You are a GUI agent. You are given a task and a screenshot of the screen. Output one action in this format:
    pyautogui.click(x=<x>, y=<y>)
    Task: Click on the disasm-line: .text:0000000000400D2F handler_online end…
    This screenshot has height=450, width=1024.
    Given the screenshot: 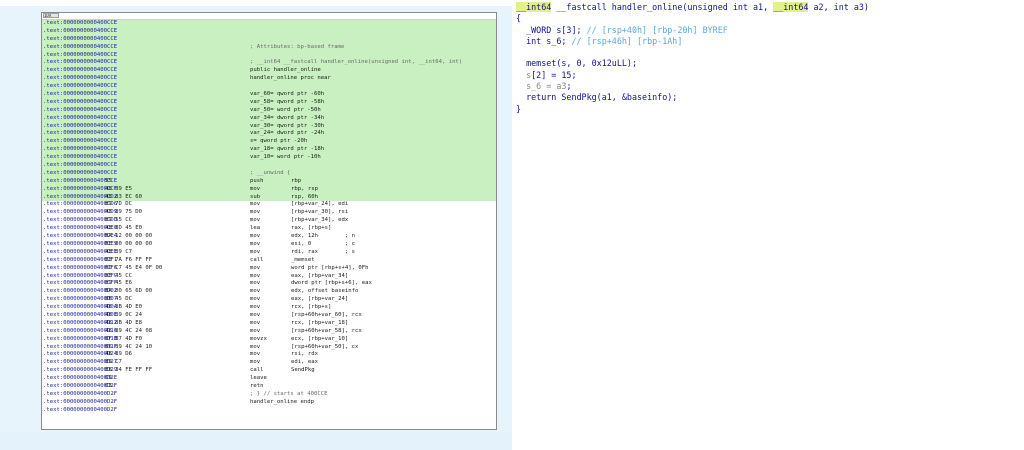 What is the action you would take?
    pyautogui.click(x=269, y=403)
    